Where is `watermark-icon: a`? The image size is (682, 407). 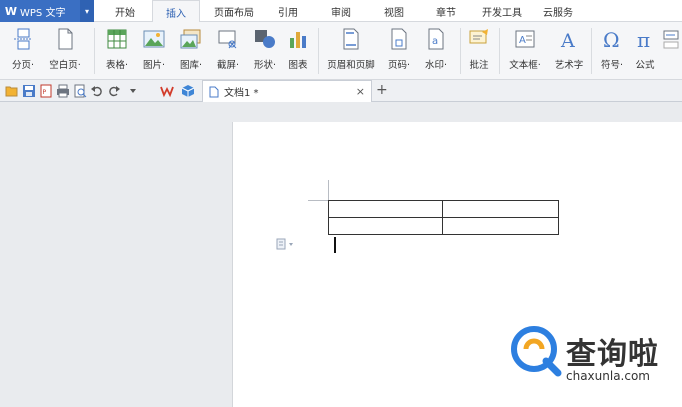
watermark-icon: a is located at coordinates (436, 39).